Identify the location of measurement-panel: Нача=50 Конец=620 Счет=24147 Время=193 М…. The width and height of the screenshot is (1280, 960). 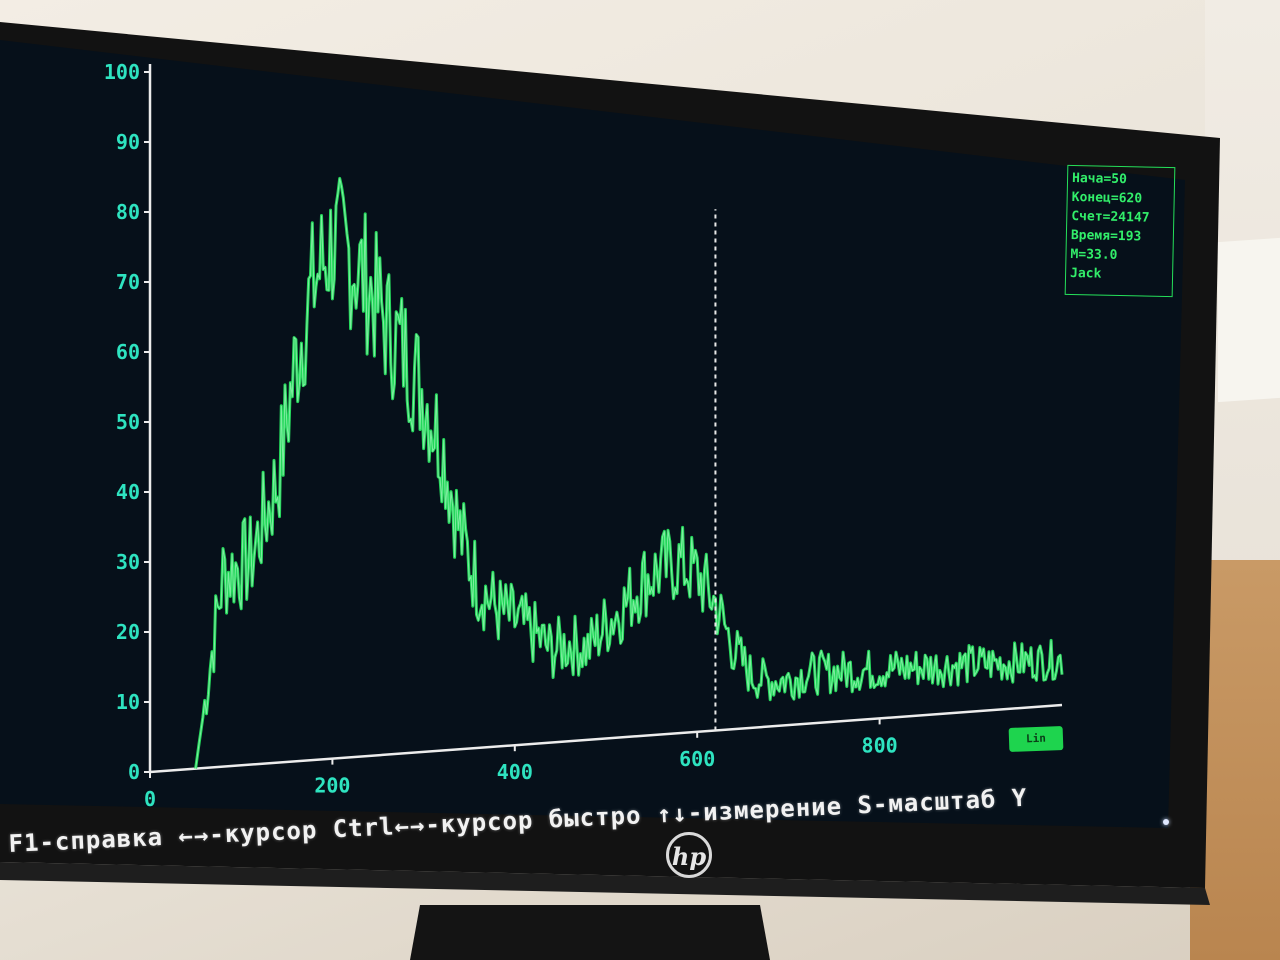
(1120, 231).